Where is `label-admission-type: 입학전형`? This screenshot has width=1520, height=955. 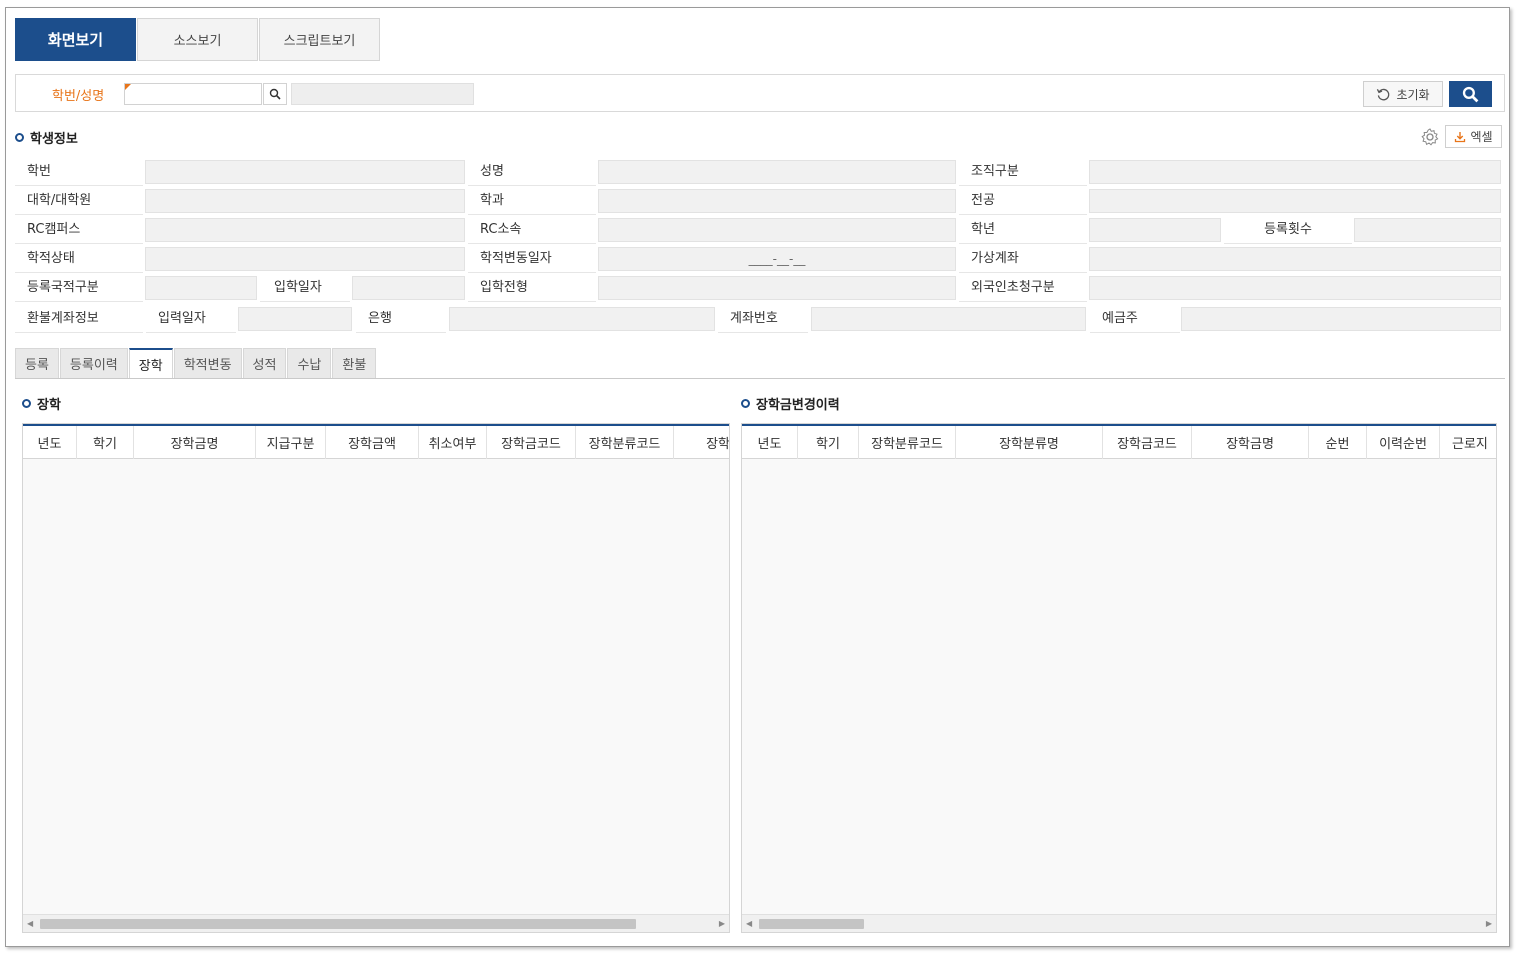 label-admission-type: 입학전형 is located at coordinates (532, 288).